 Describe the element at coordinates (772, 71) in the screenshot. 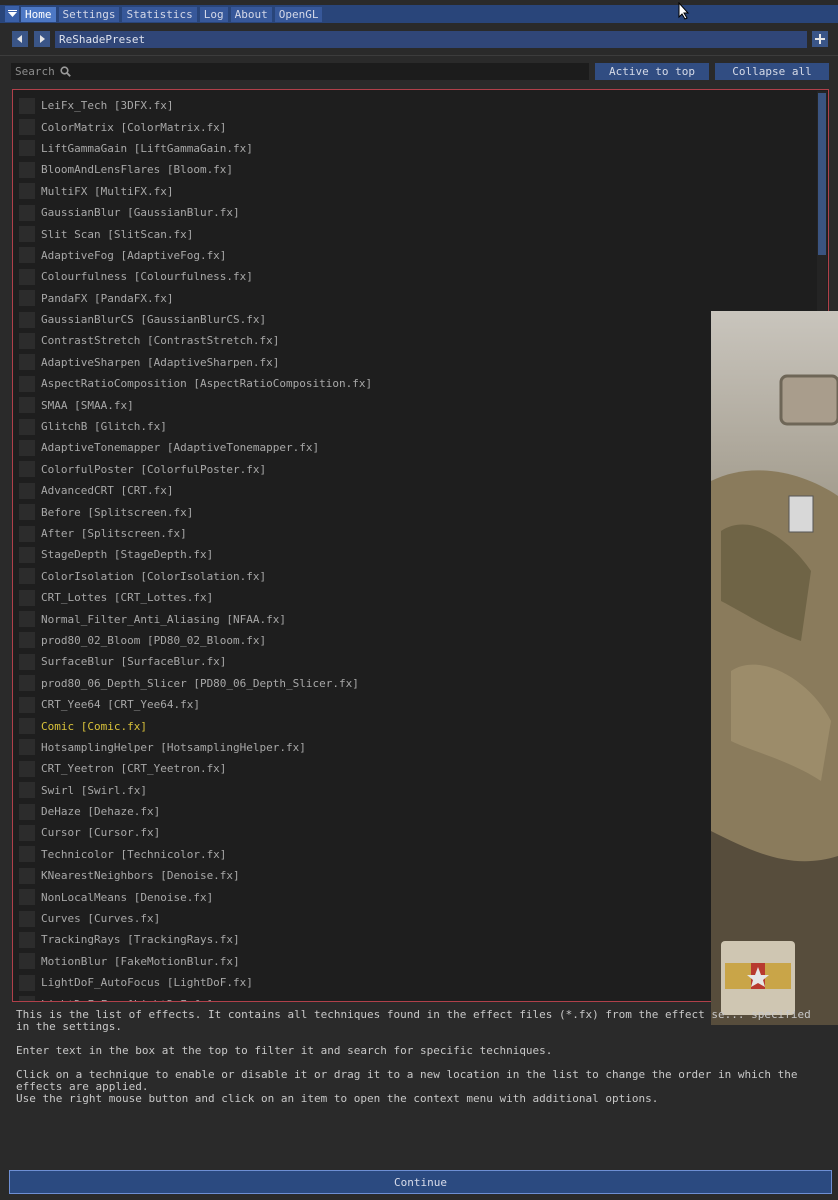

I see `collapse-all-button: Collapse all` at that location.